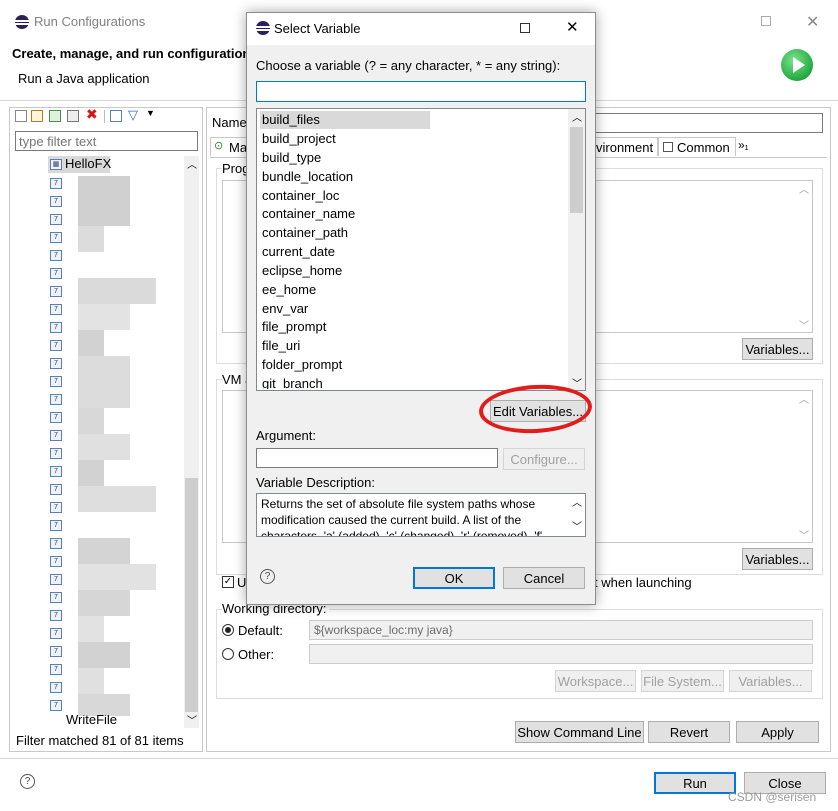  Describe the element at coordinates (317, 28) in the screenshot. I see `dialog-title: Select Variable` at that location.